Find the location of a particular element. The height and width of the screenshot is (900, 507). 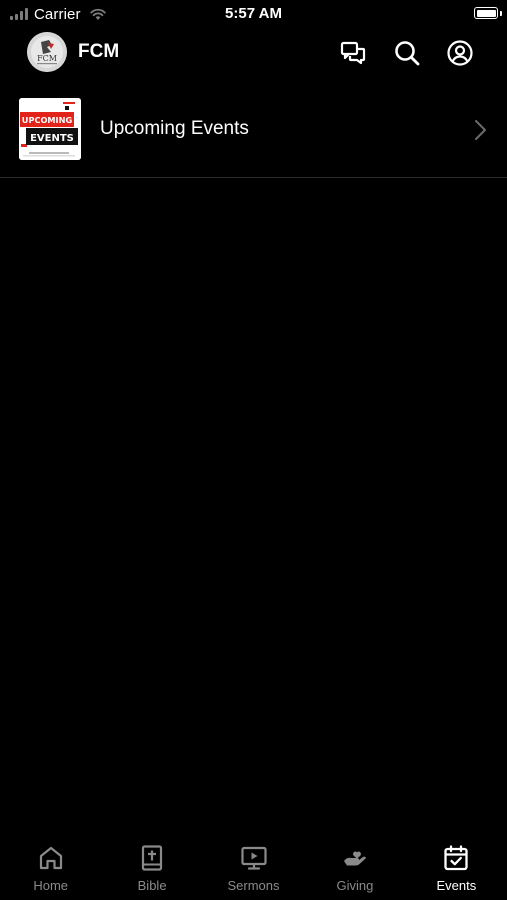

status-bar: Carrier 5:57 AM is located at coordinates (253, 14).